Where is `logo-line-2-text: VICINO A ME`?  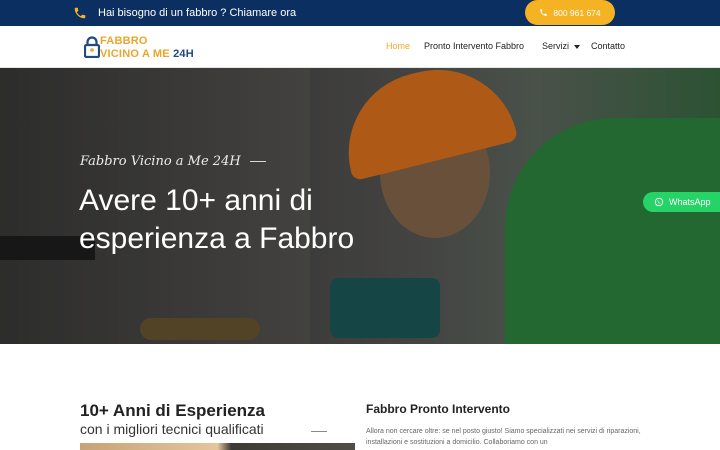
logo-line-2-text: VICINO A ME is located at coordinates (135, 54).